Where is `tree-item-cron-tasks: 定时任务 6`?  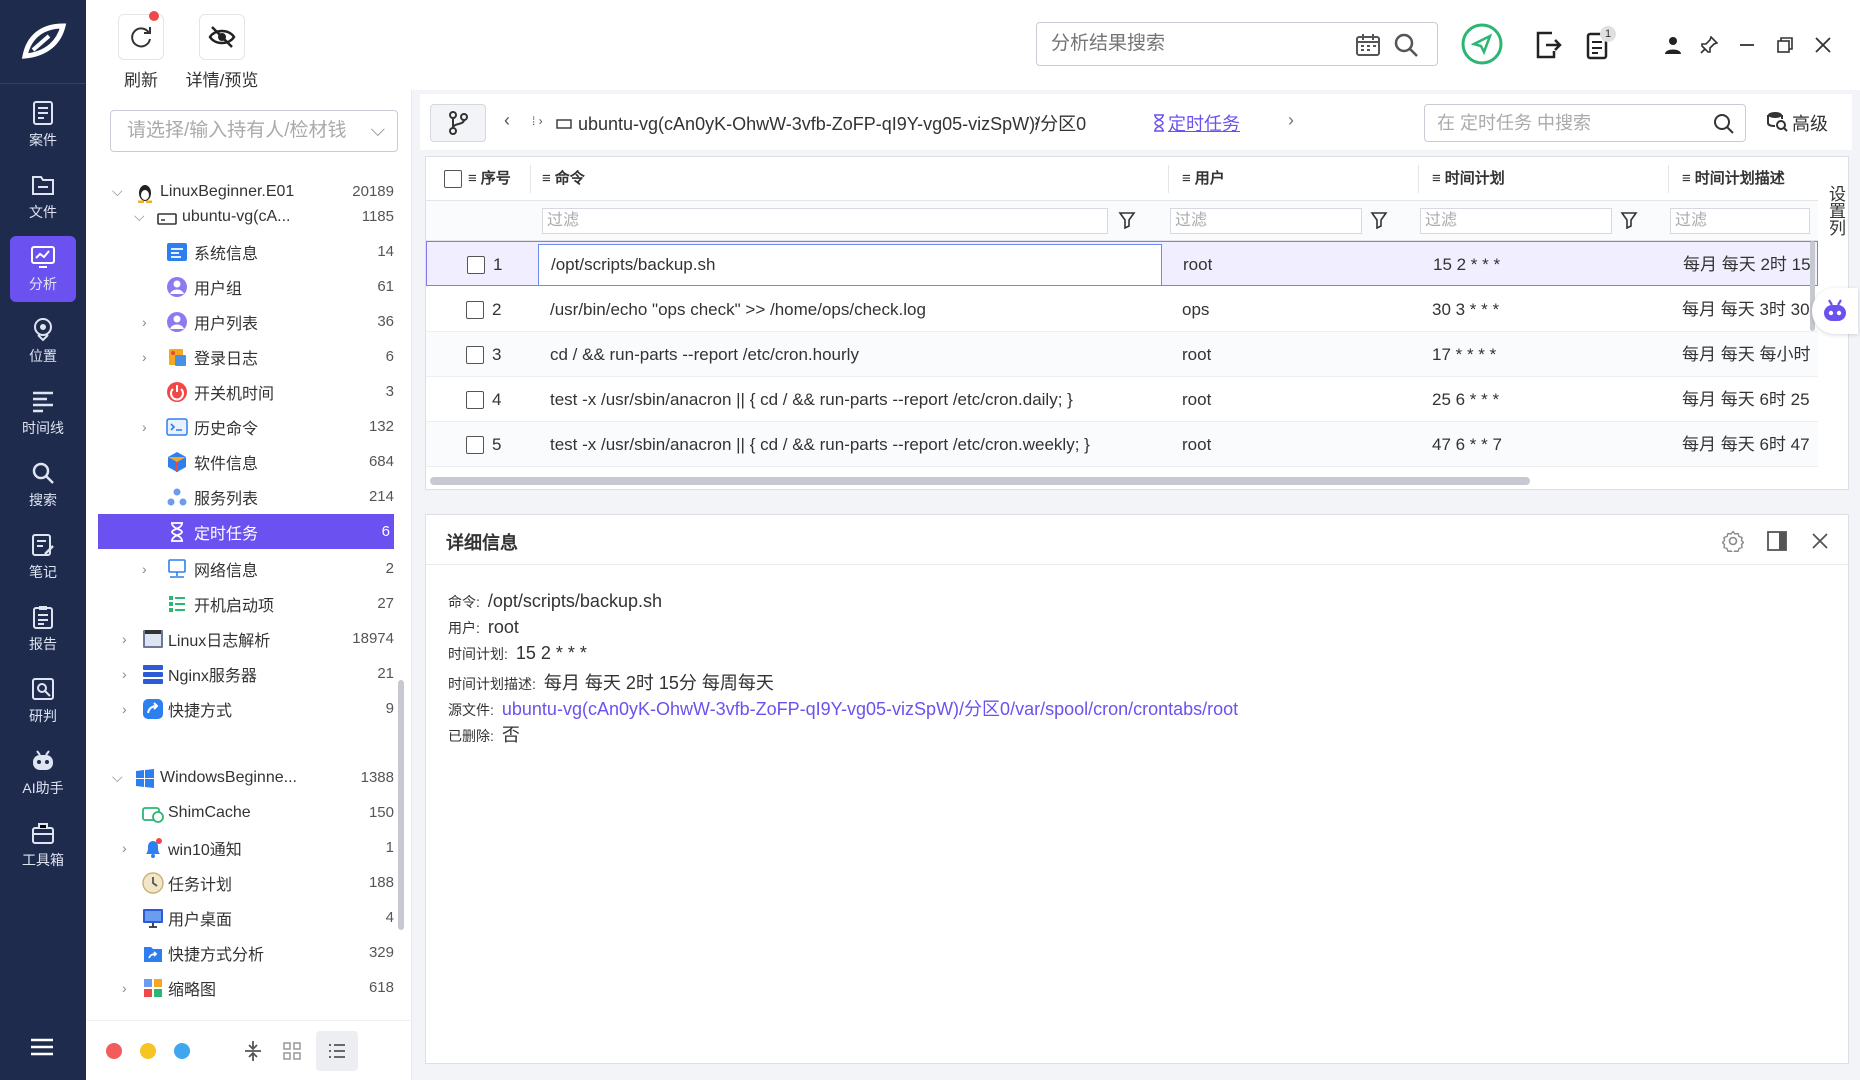 tree-item-cron-tasks: 定时任务 6 is located at coordinates (246, 531).